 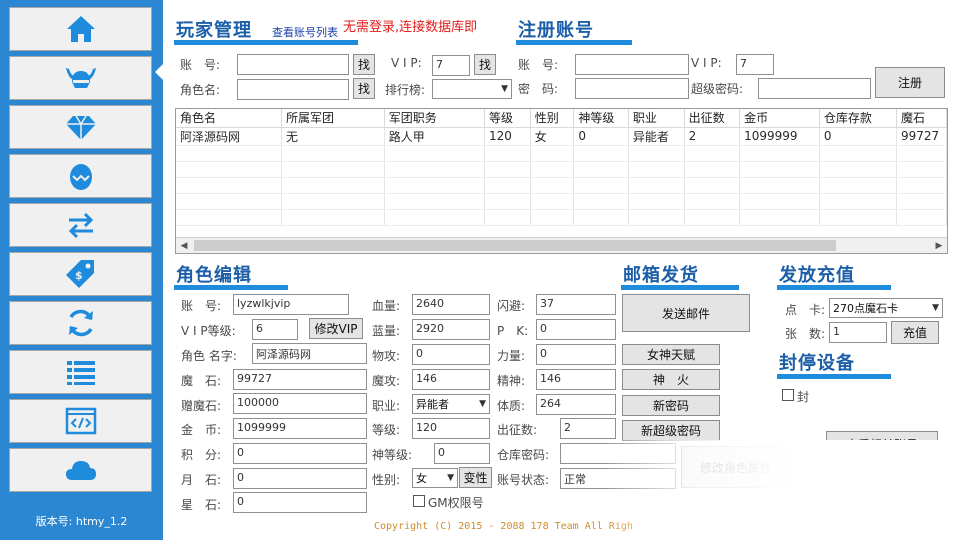 I want to click on register-vip-input: 7, so click(x=755, y=64).